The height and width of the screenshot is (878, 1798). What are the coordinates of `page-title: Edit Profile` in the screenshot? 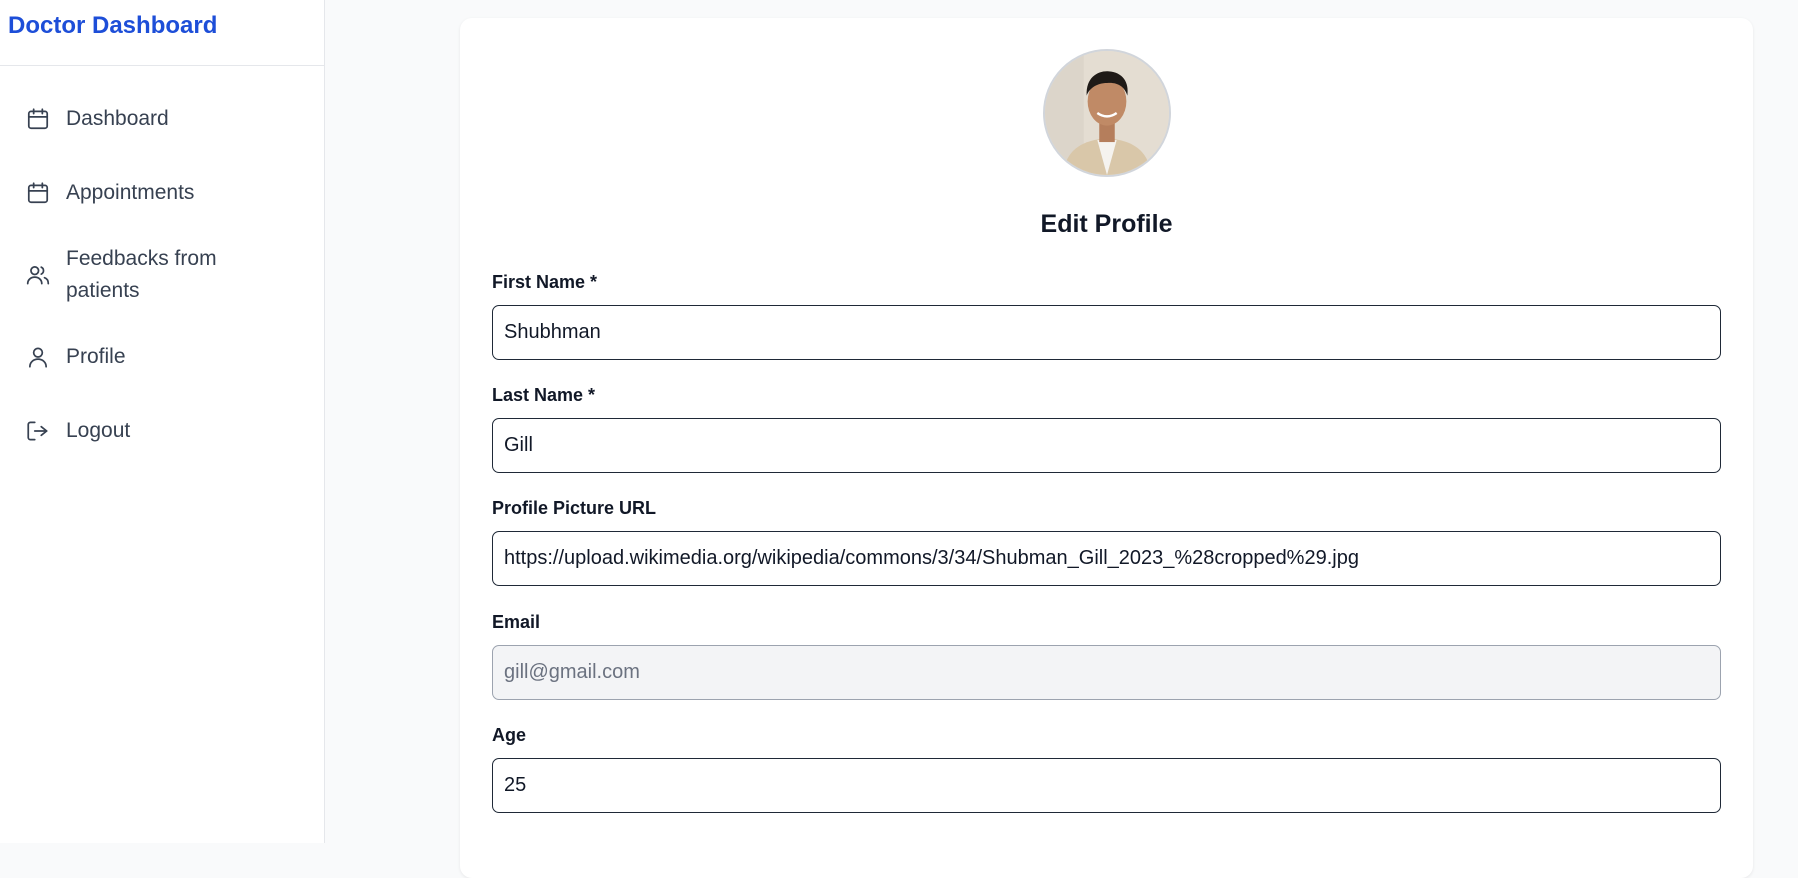 It's located at (1106, 224).